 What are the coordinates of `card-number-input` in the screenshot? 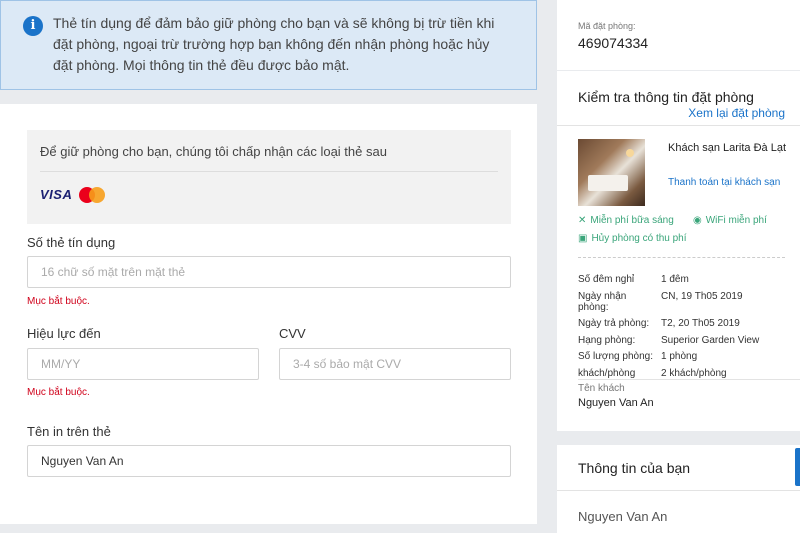 It's located at (269, 272).